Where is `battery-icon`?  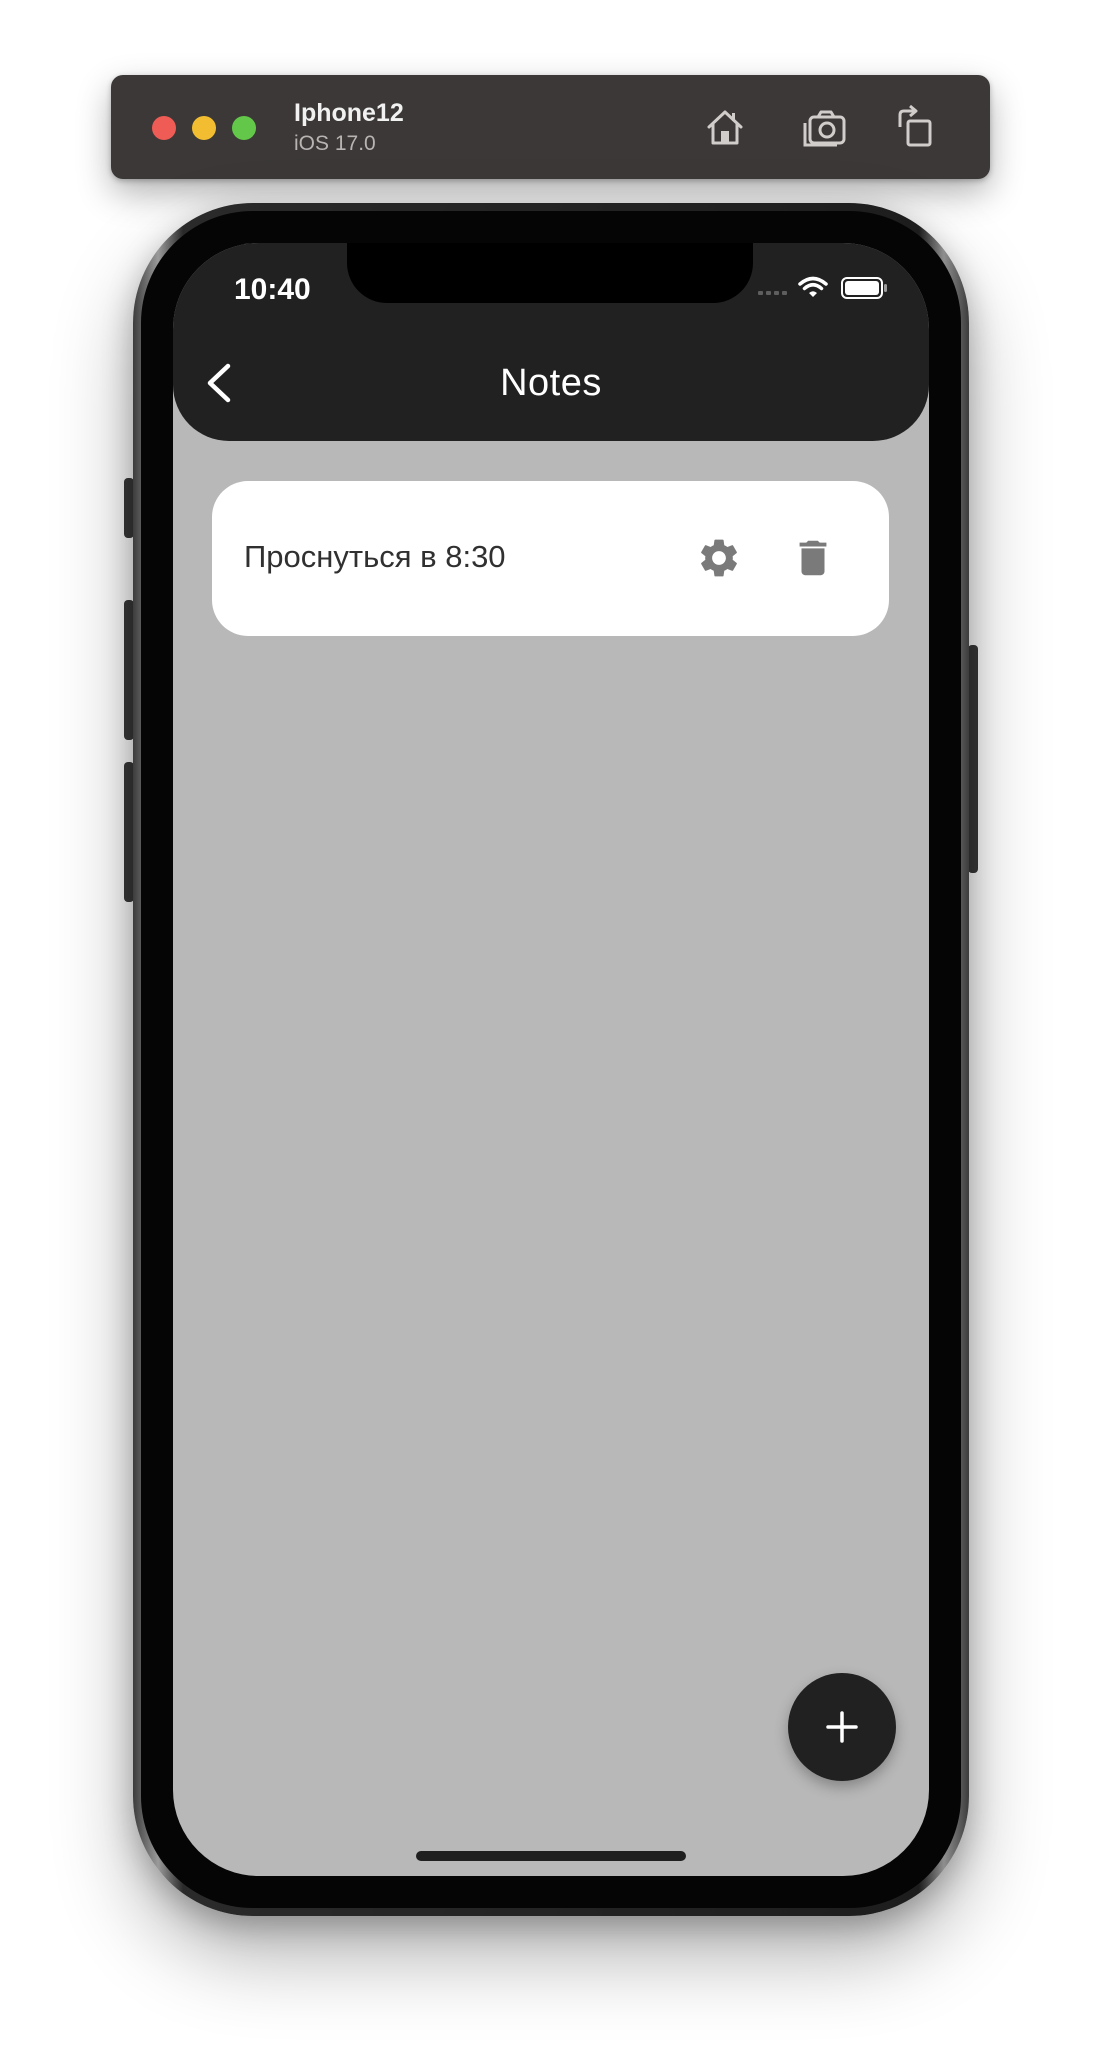 battery-icon is located at coordinates (864, 288).